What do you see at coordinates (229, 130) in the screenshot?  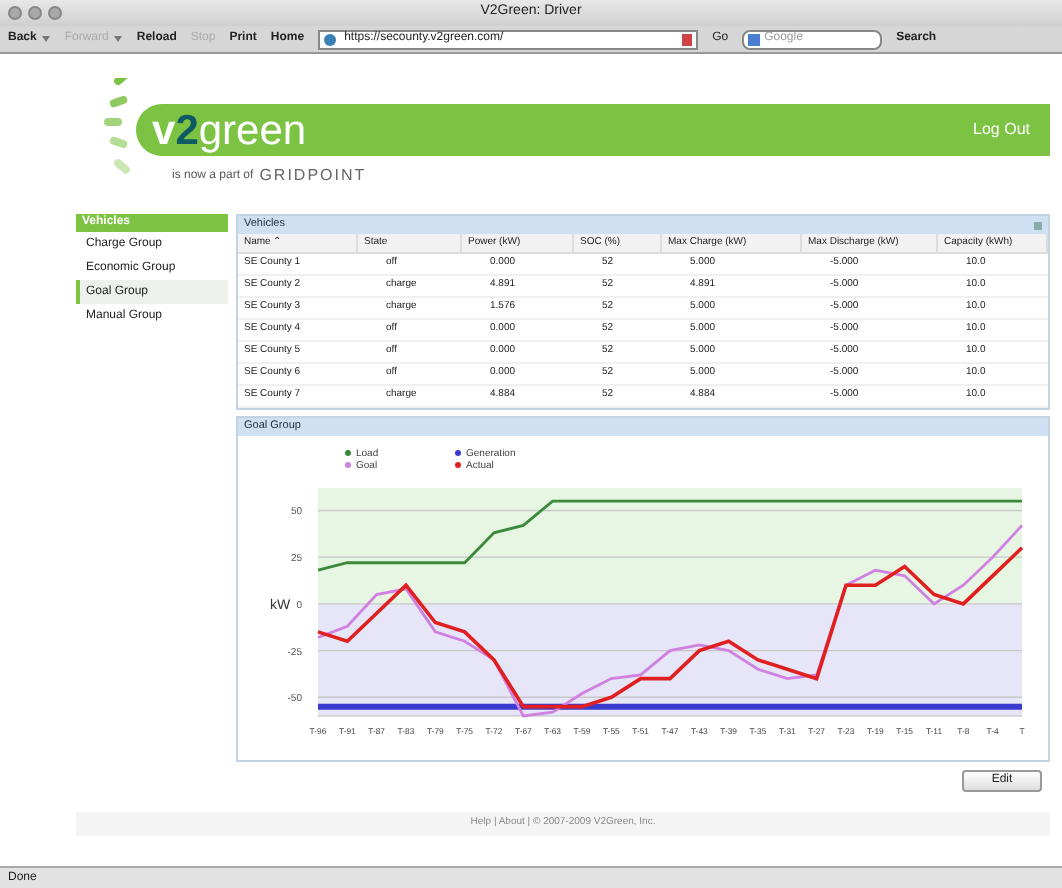 I see `logo-wordmark: v2green` at bounding box center [229, 130].